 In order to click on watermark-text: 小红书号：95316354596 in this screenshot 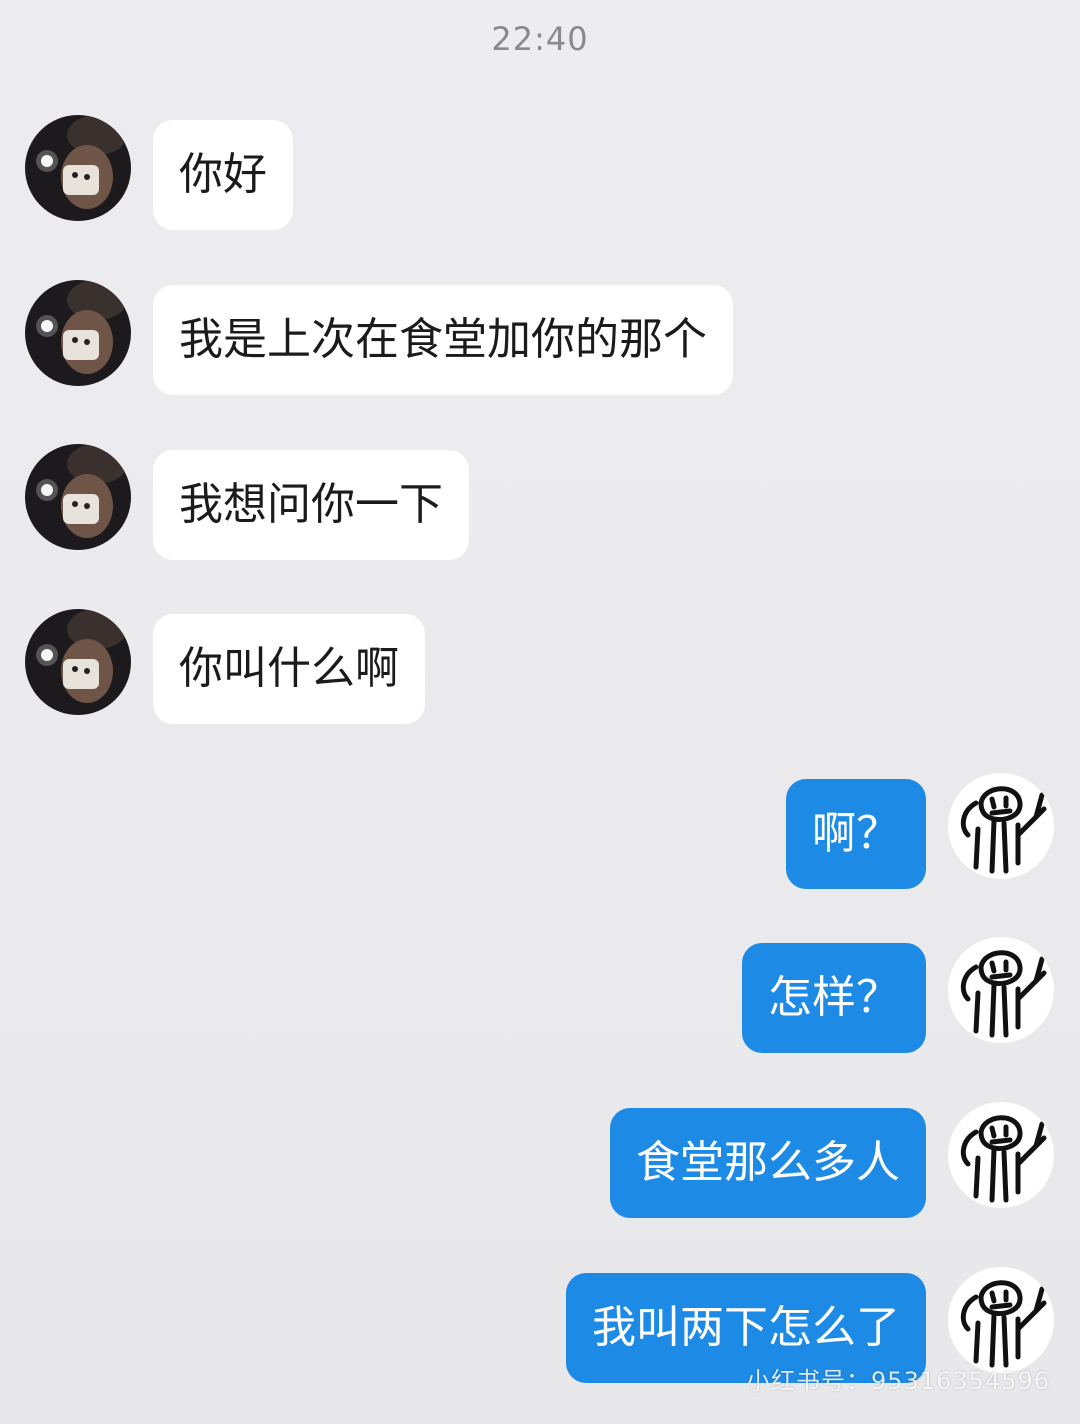, I will do `click(898, 1381)`.